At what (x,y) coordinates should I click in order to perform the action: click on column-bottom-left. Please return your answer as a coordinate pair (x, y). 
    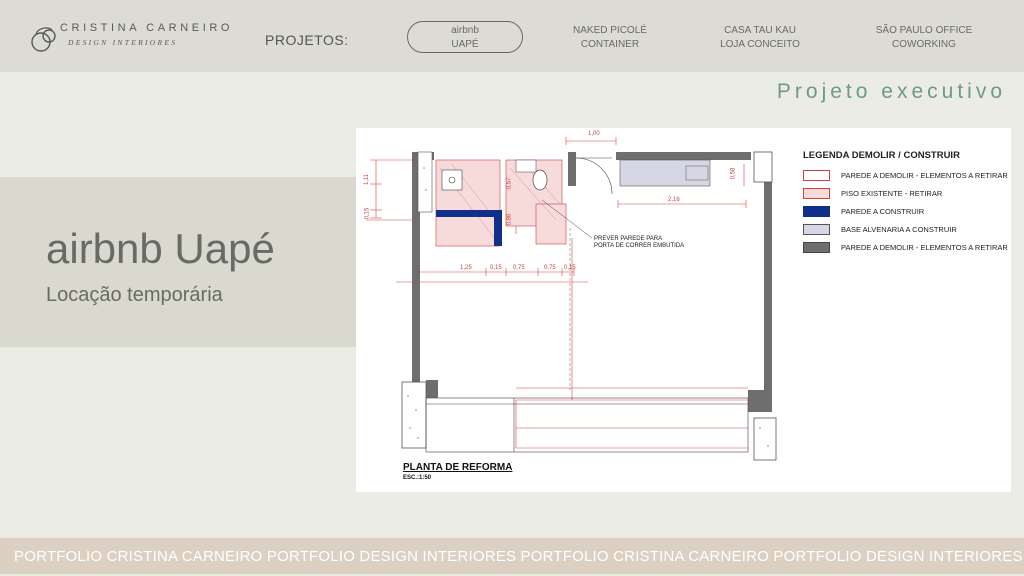
    Looking at the image, I should click on (414, 415).